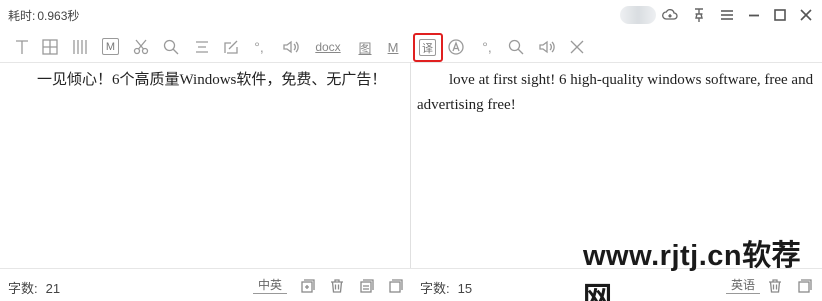 The height and width of the screenshot is (301, 822). I want to click on elapsed-value: 0.963秒, so click(58, 16).